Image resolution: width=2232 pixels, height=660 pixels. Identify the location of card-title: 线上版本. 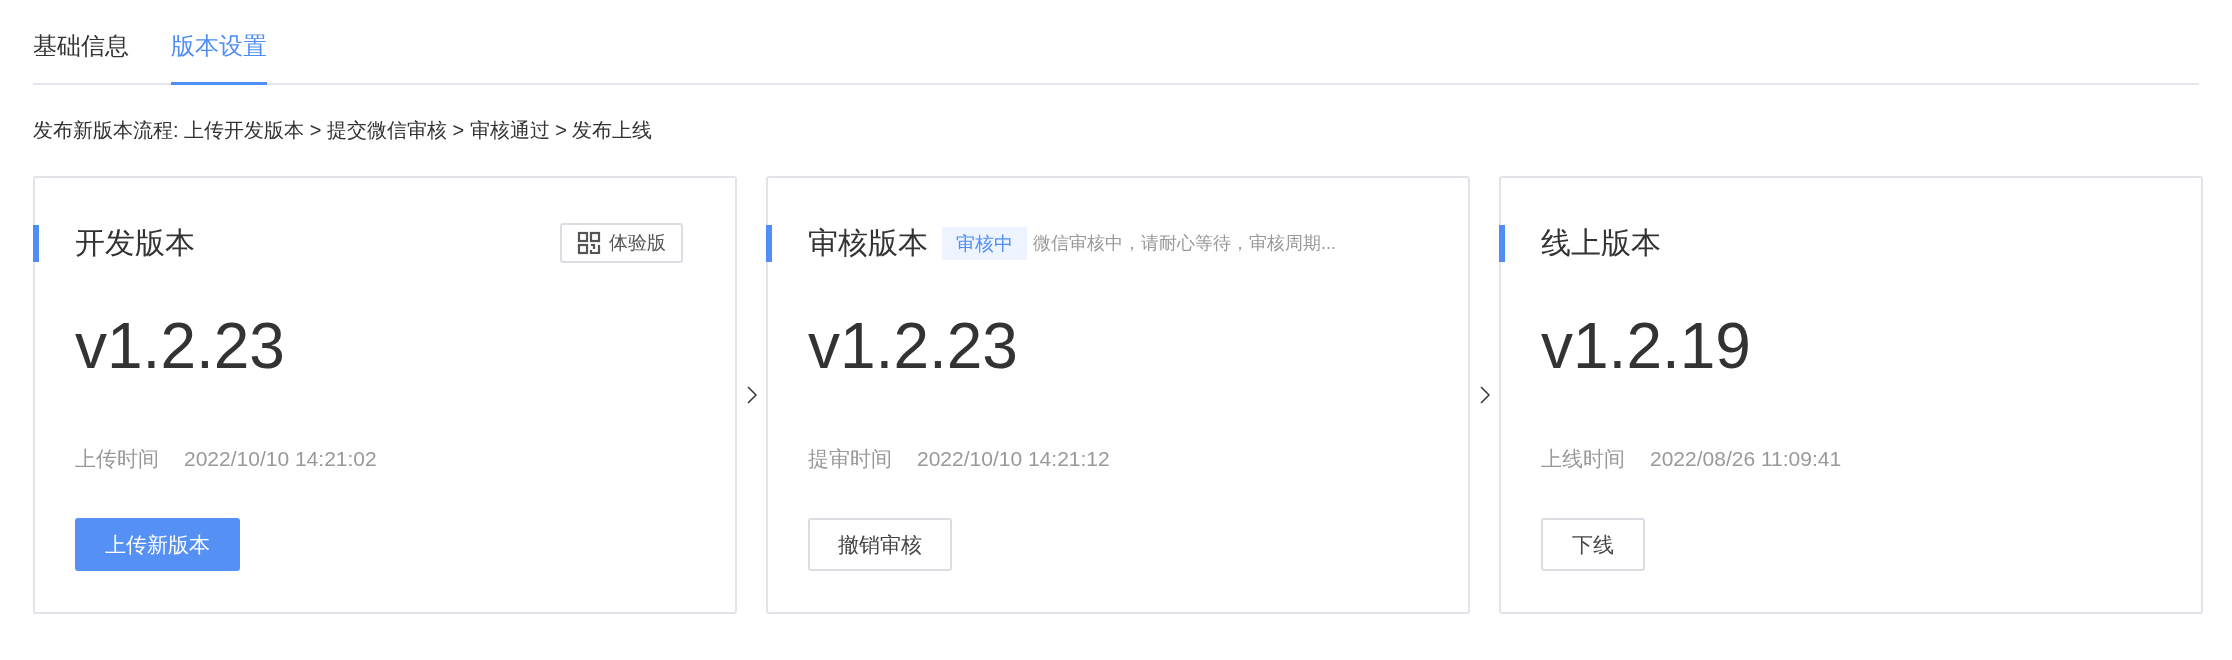
(1601, 243).